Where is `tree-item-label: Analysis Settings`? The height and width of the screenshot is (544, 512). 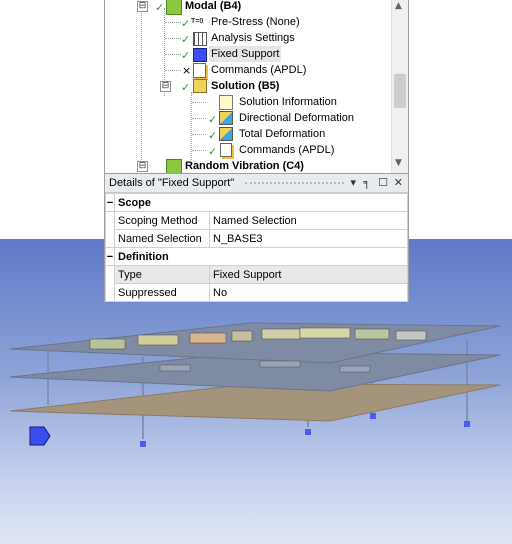 tree-item-label: Analysis Settings is located at coordinates (253, 38).